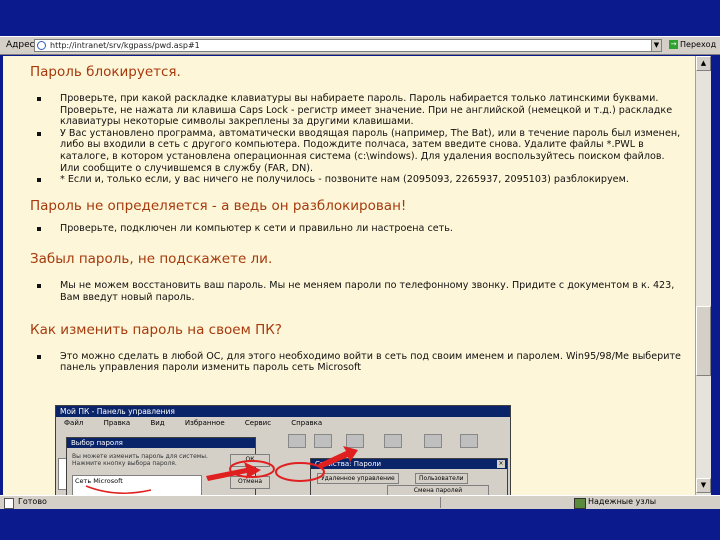 The image size is (720, 540). I want to click on address-dropdown-button: ▼, so click(656, 45).